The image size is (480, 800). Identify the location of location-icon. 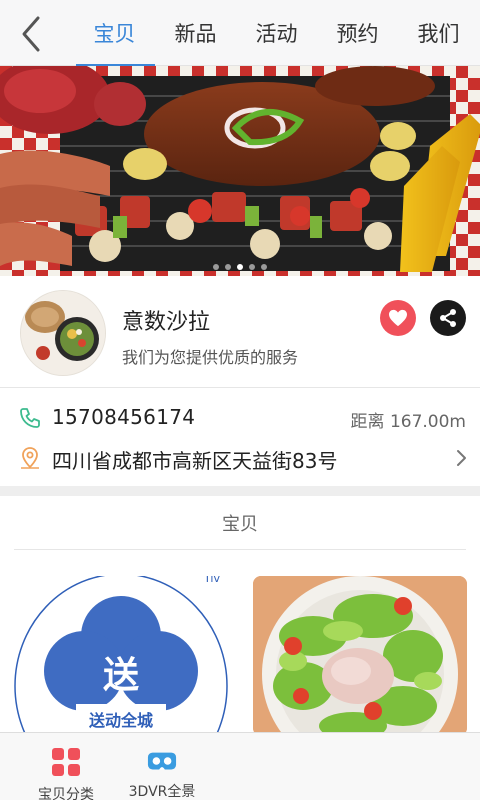
(30, 458).